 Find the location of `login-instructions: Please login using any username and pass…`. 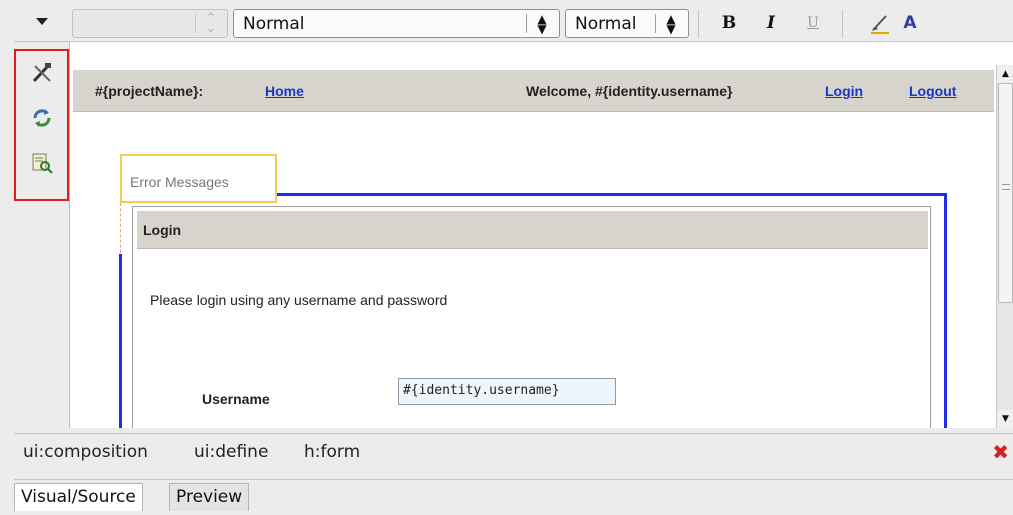

login-instructions: Please login using any username and pass… is located at coordinates (299, 300).